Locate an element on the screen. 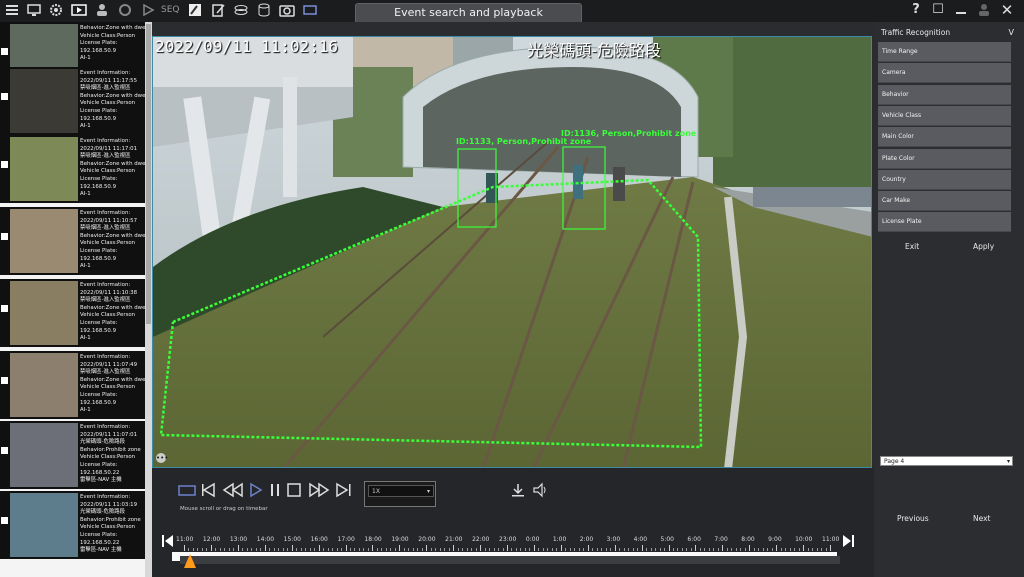 The height and width of the screenshot is (577, 1024). next-button: Next is located at coordinates (981, 518).